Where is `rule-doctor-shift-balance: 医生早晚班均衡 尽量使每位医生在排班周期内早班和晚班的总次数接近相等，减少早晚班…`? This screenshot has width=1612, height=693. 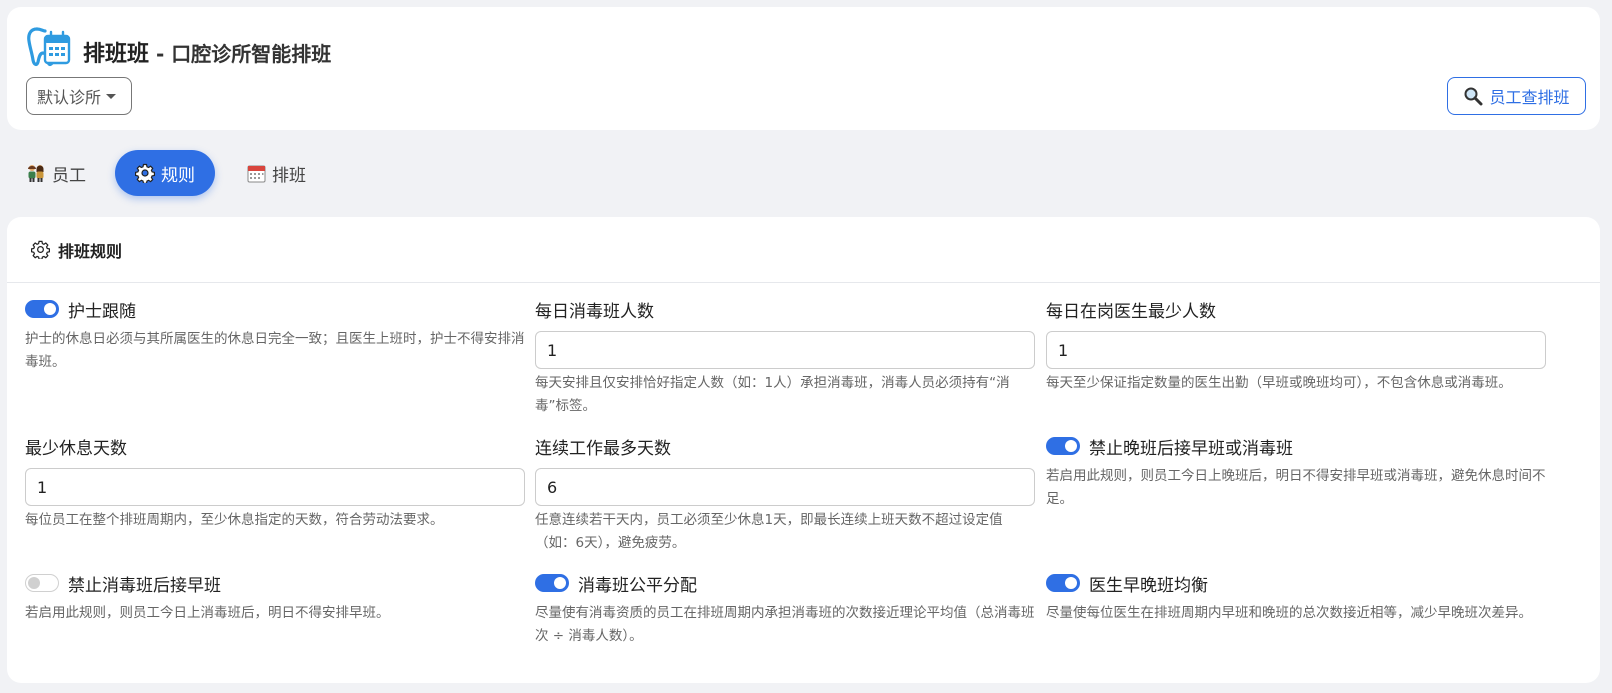
rule-doctor-shift-balance: 医生早晚班均衡 尽量使每位医生在排班周期内早班和晚班的总次数接近相等，减少早晚班… is located at coordinates (1296, 598).